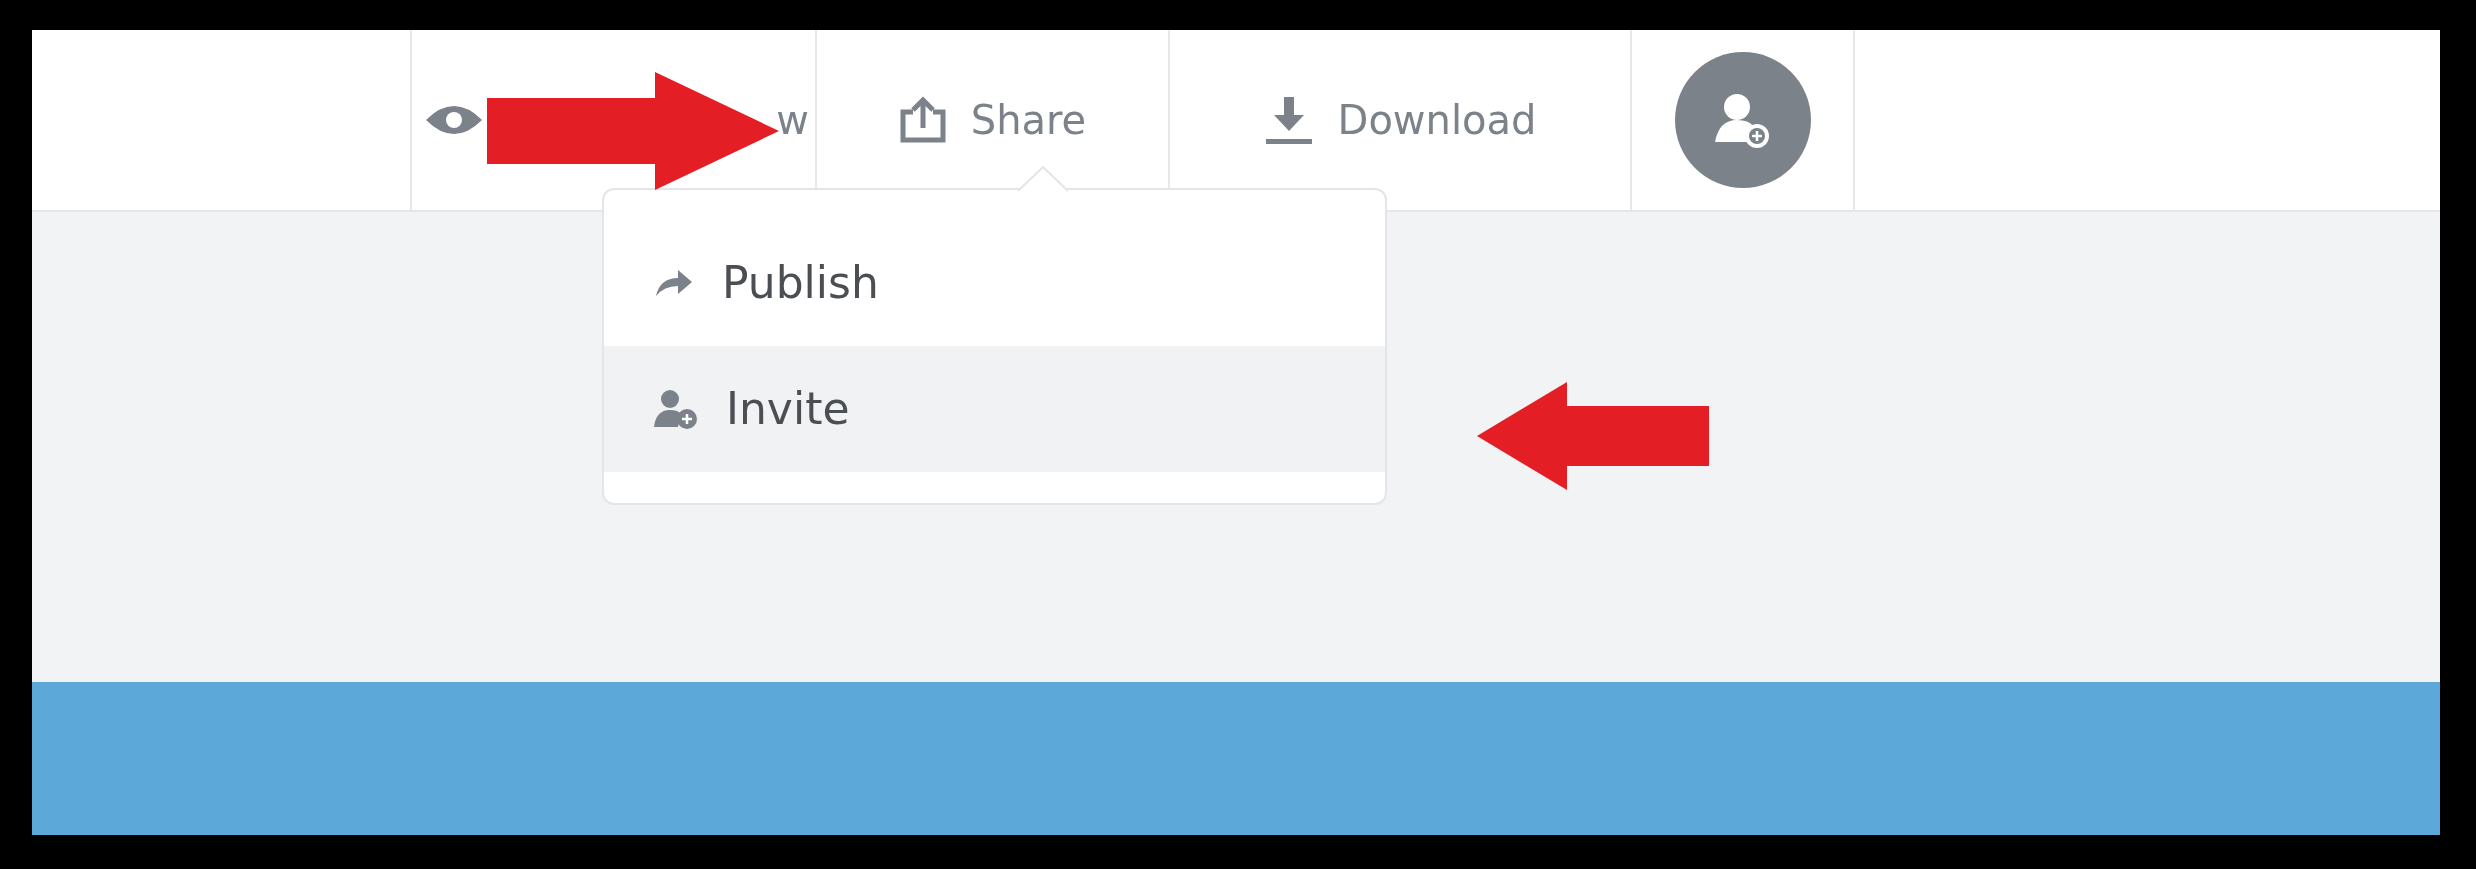 The height and width of the screenshot is (869, 2476). I want to click on add-user-button, so click(1742, 120).